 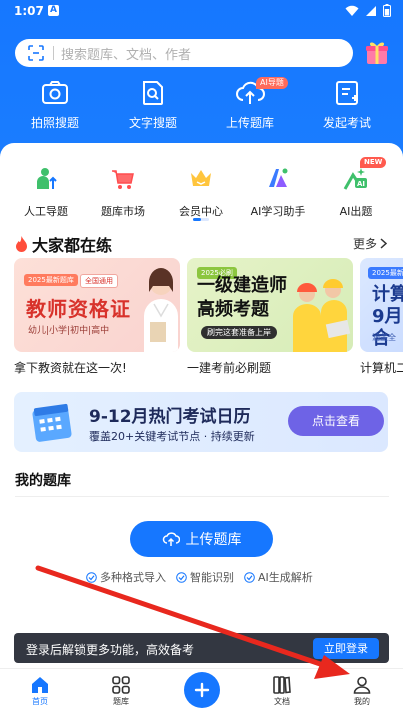 What do you see at coordinates (121, 701) in the screenshot?
I see `nav-label: 题库` at bounding box center [121, 701].